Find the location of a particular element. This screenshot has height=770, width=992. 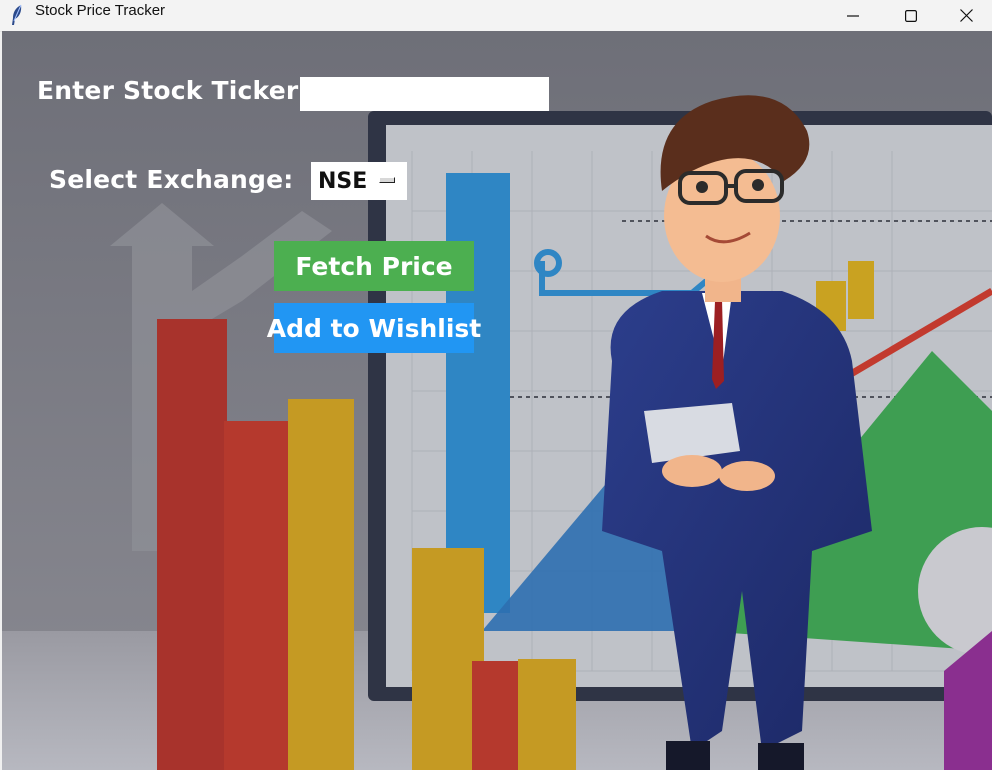

add-to-wishlist-button: Add to Wishlist is located at coordinates (374, 328).